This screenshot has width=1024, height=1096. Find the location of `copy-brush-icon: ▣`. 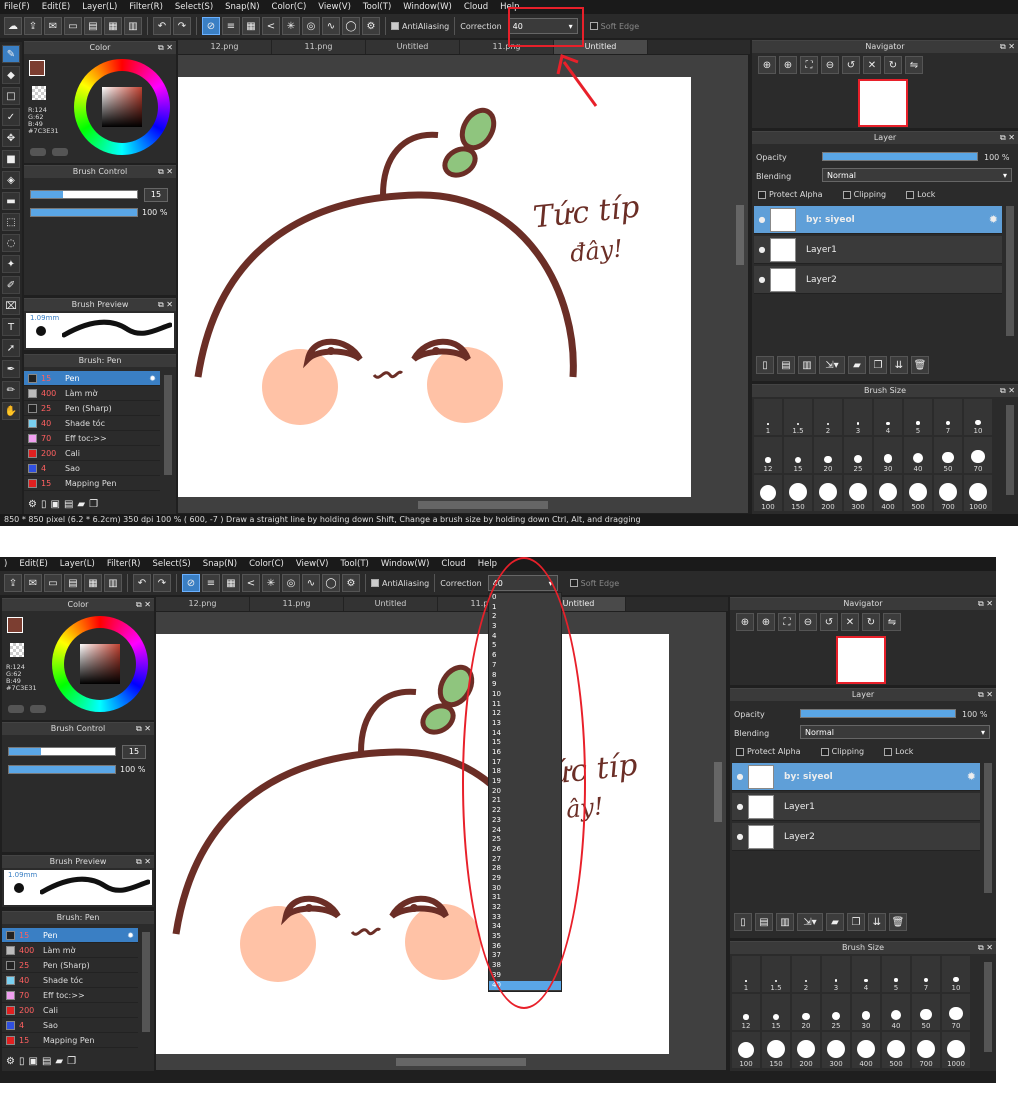

copy-brush-icon: ▣ is located at coordinates (54, 504).